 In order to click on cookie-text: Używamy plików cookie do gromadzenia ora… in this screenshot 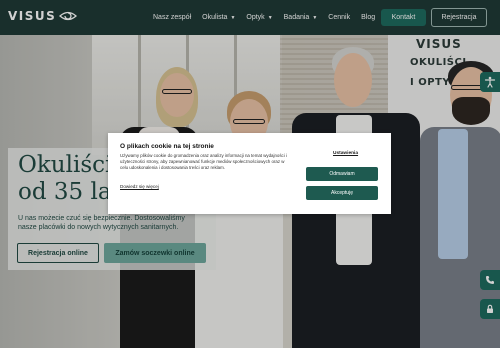, I will do `click(203, 162)`.